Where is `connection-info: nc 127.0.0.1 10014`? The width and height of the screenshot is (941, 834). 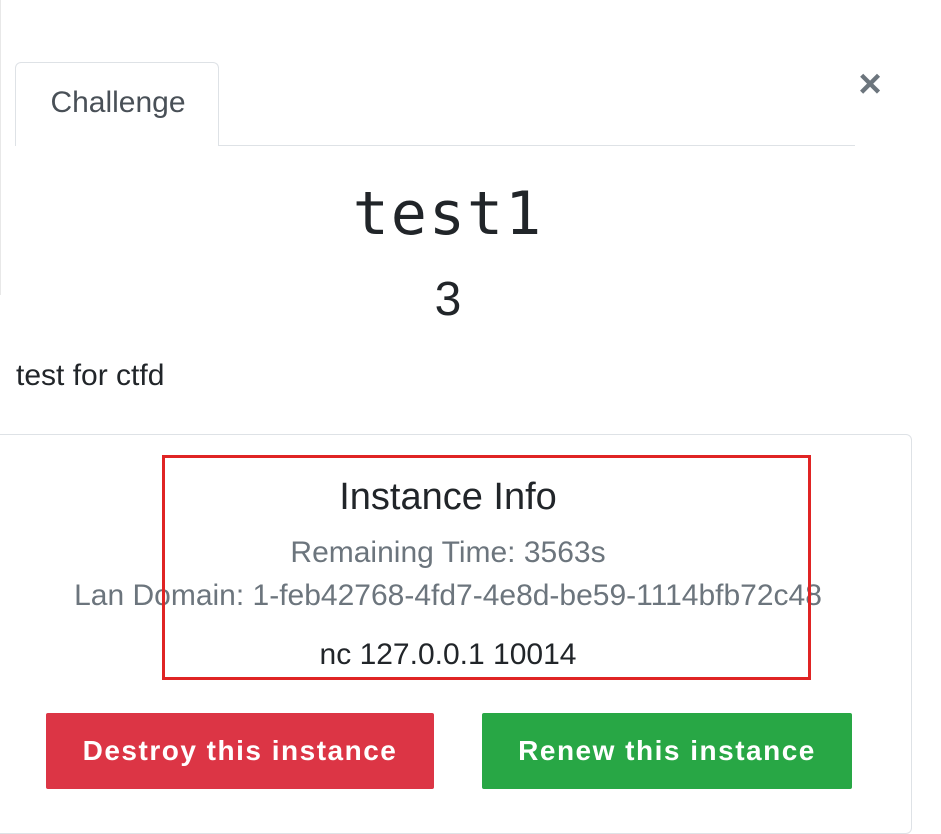
connection-info: nc 127.0.0.1 10014 is located at coordinates (448, 654).